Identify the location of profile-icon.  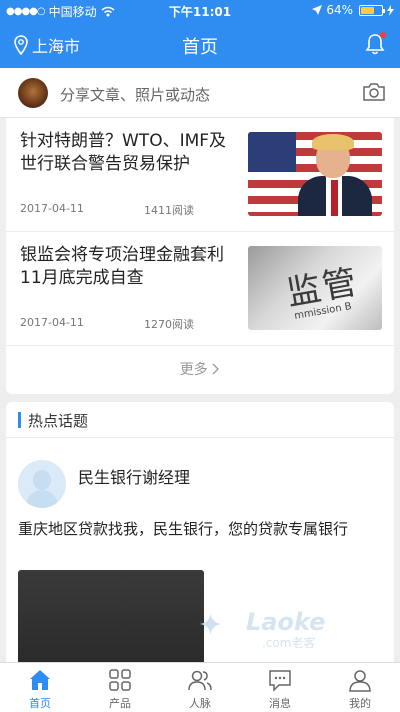
(360, 681).